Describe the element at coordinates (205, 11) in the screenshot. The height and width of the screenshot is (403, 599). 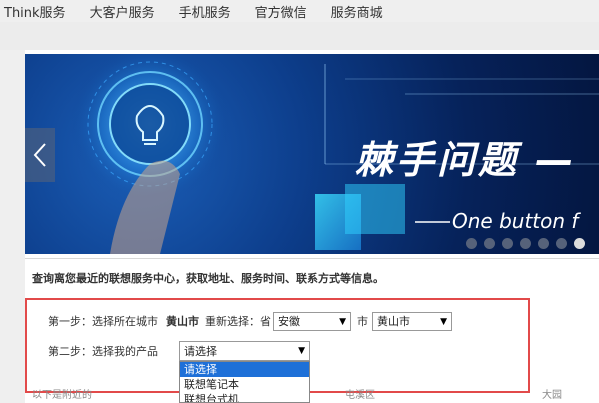
I see `nav-phone-service: 手机服务` at that location.